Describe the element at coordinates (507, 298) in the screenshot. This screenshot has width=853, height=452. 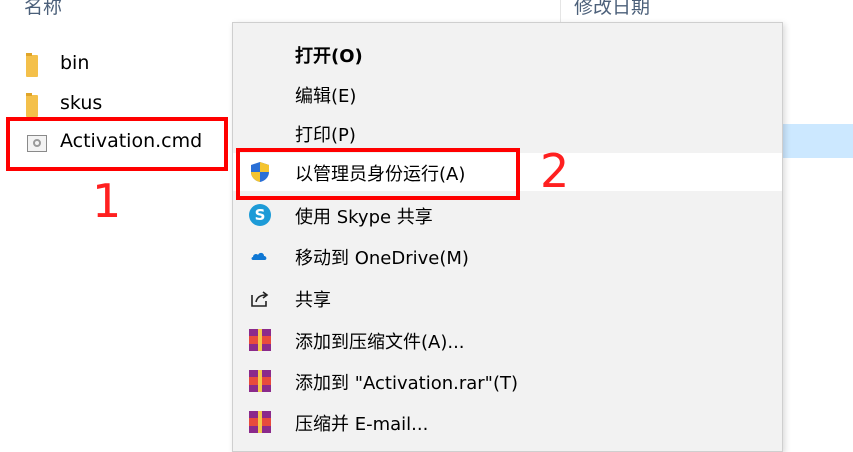
I see `menu-item-share: 共享` at that location.